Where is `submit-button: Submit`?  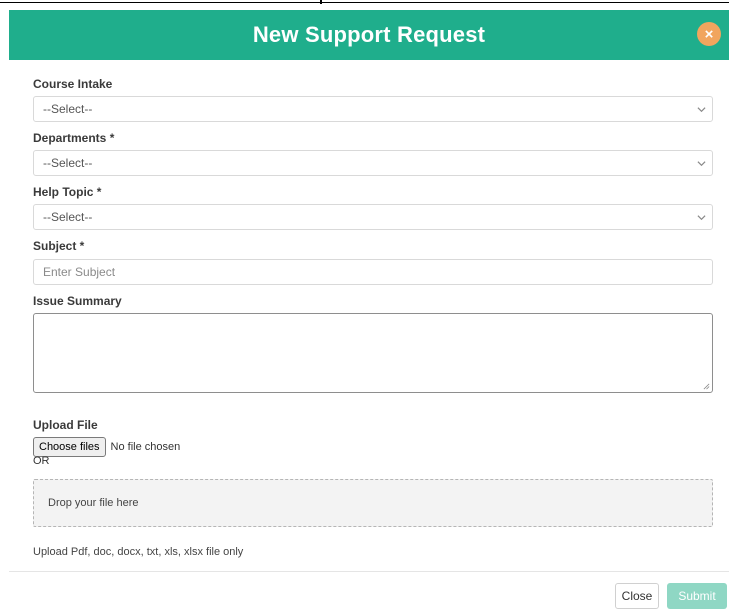
submit-button: Submit is located at coordinates (697, 596).